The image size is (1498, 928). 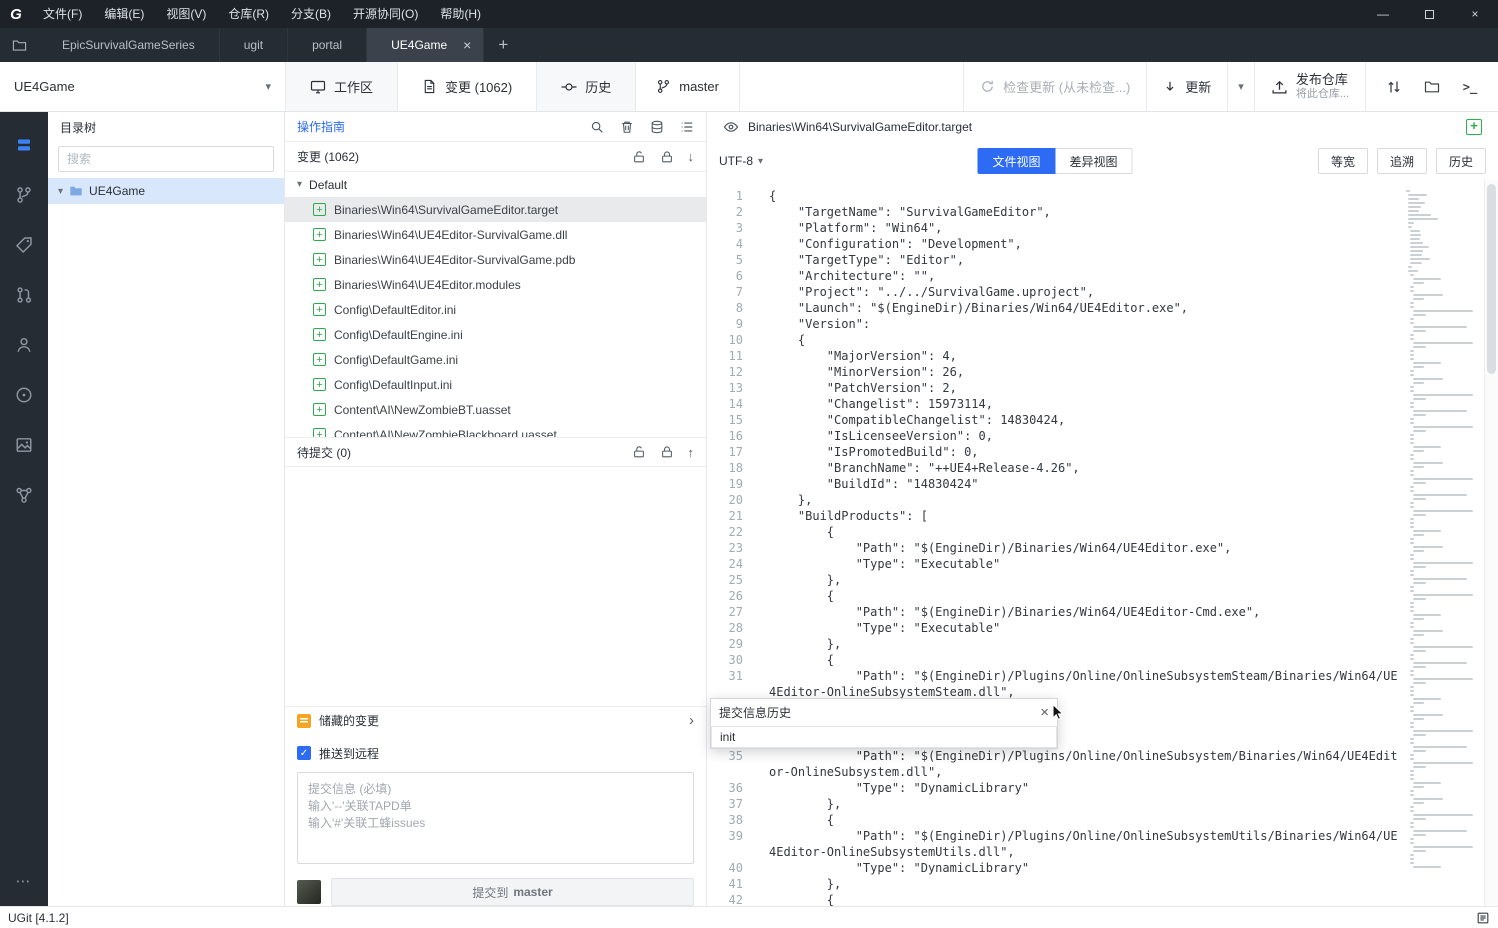 I want to click on add-icon: +, so click(x=1474, y=127).